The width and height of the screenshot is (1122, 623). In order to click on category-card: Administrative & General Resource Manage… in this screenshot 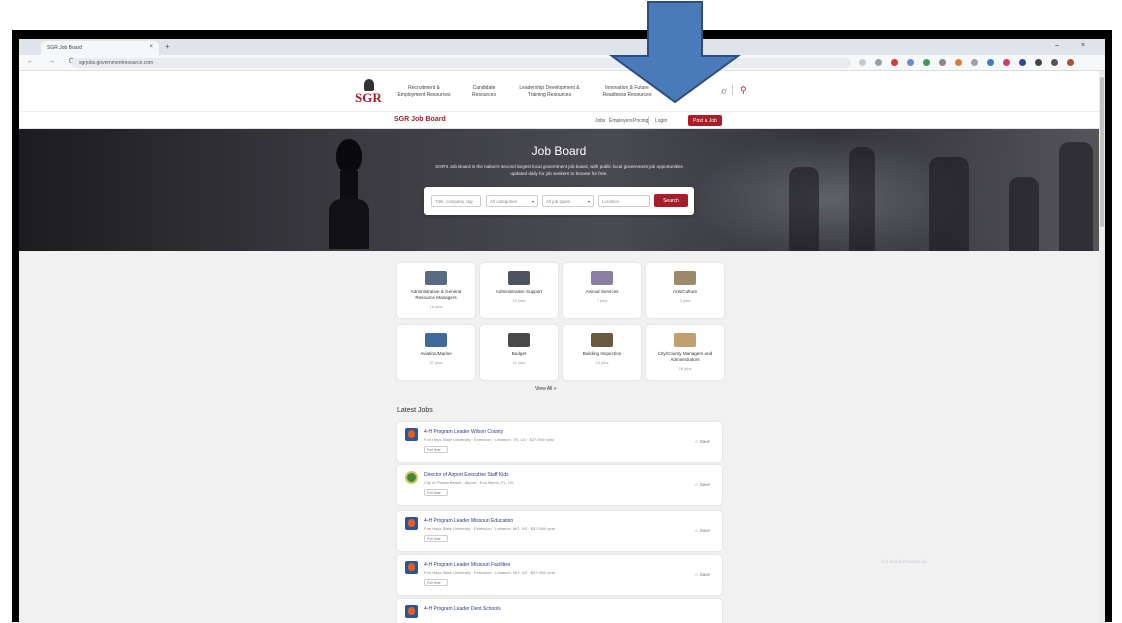, I will do `click(436, 290)`.